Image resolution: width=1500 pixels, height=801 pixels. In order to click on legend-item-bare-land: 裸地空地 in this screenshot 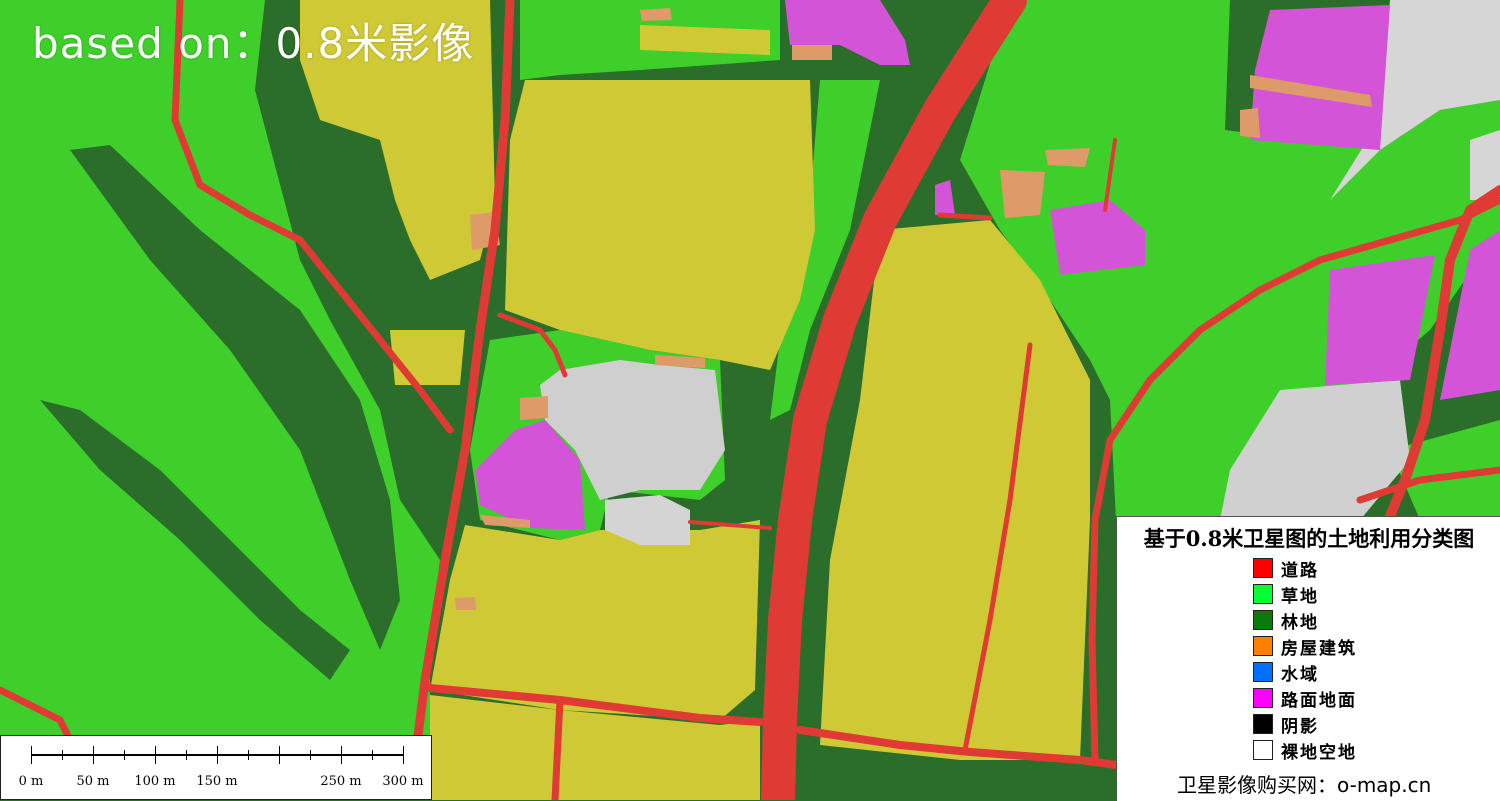, I will do `click(1305, 750)`.